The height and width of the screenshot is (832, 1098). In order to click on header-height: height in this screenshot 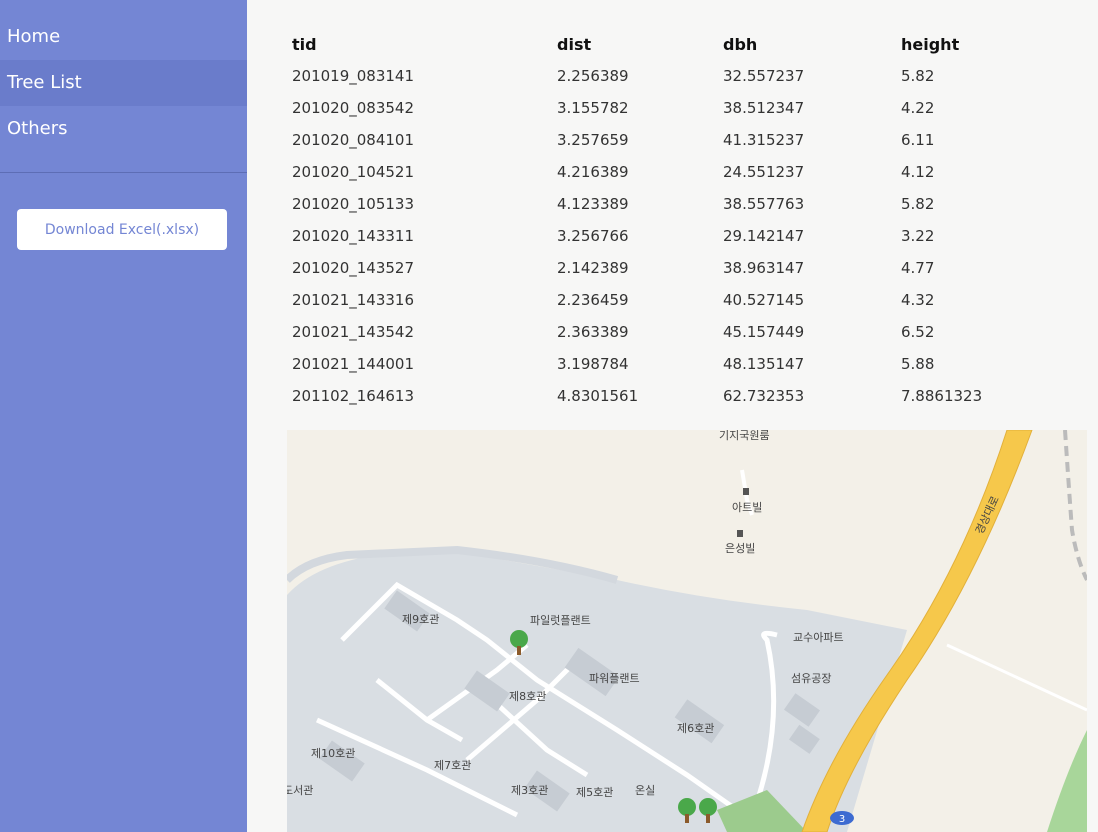, I will do `click(930, 44)`.